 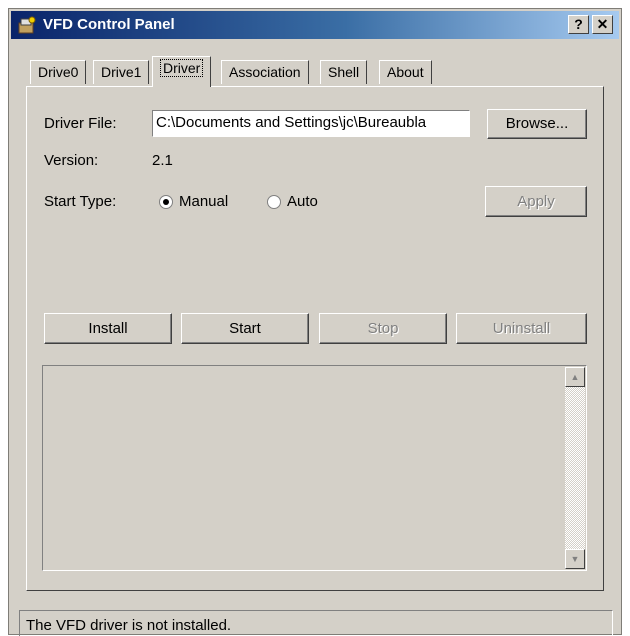 I want to click on vfd-app-icon, so click(x=27, y=25).